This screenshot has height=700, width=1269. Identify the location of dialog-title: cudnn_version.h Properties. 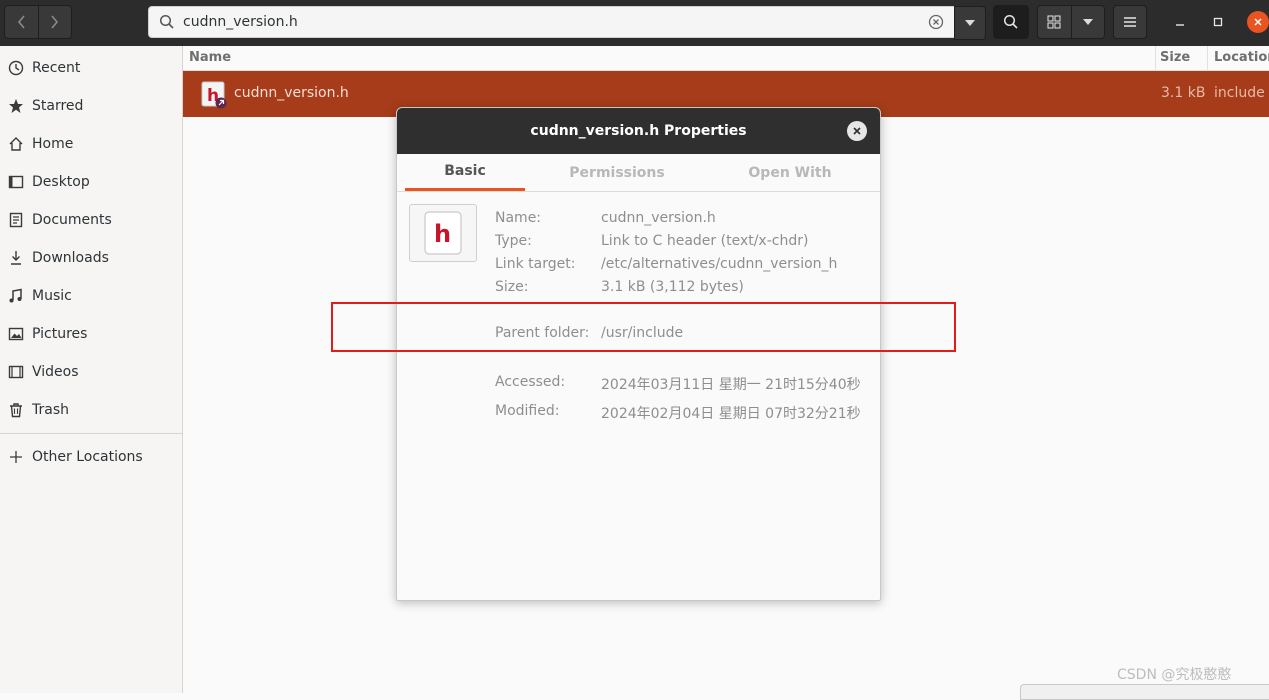
(638, 131).